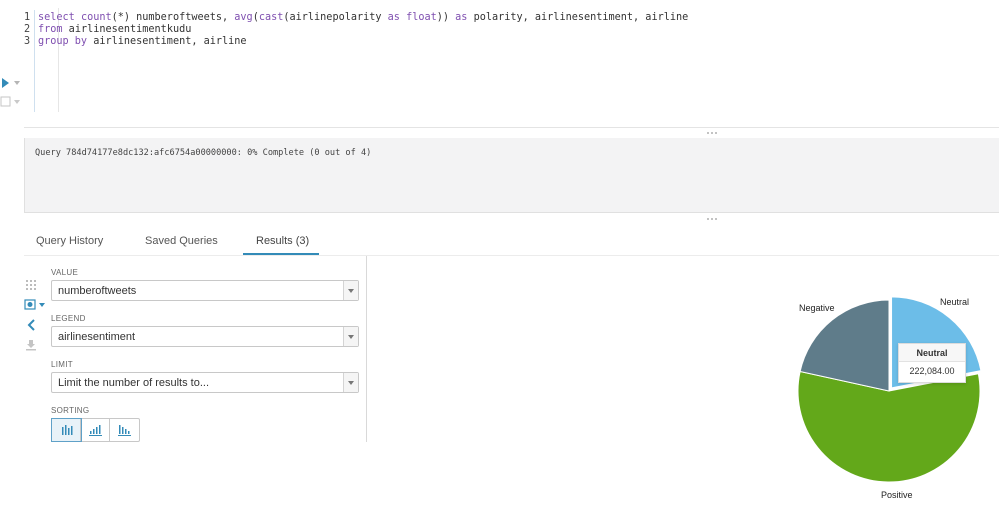  What do you see at coordinates (511, 127) in the screenshot?
I see `editor-separator` at bounding box center [511, 127].